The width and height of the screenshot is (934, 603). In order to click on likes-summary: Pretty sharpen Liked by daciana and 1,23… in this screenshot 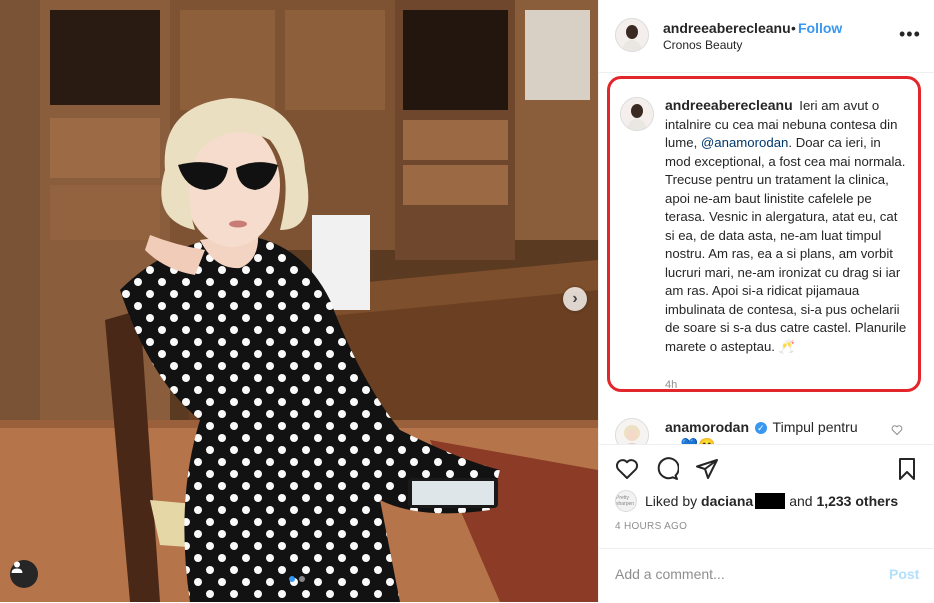, I will do `click(756, 501)`.